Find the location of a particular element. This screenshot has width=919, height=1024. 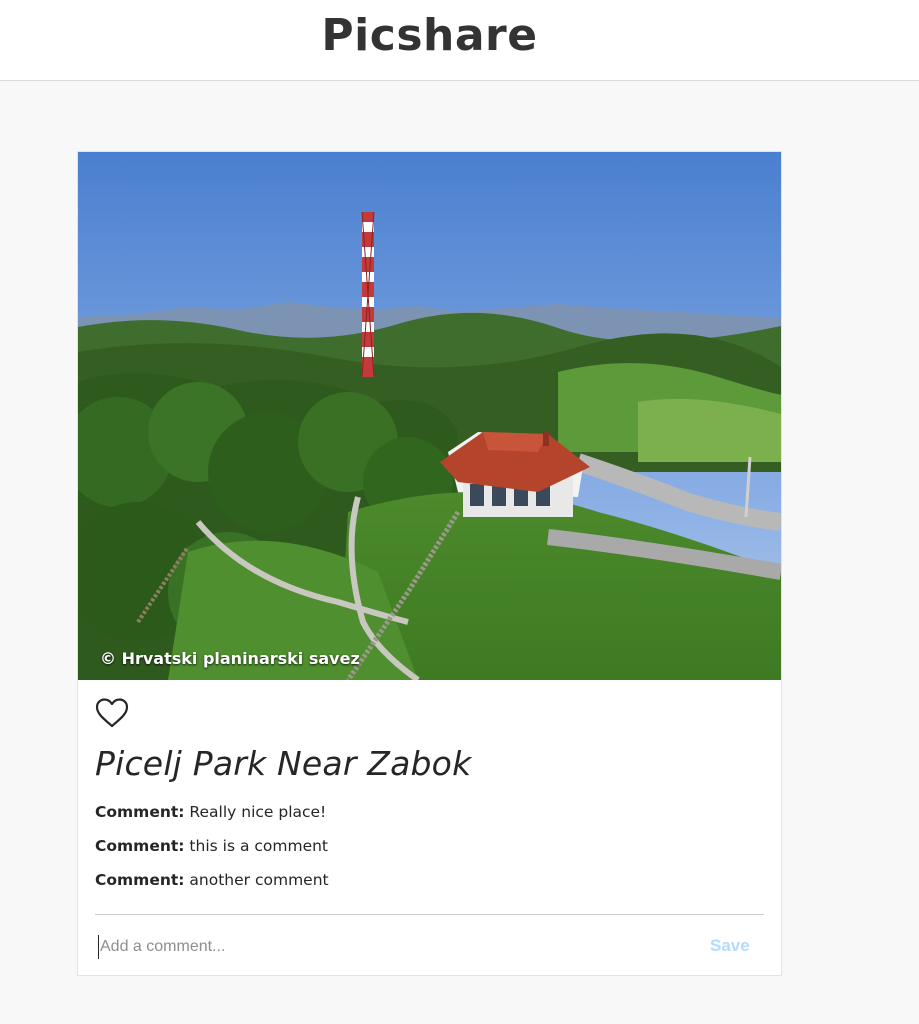

comment-item: Comment: Really nice place! is located at coordinates (210, 812).